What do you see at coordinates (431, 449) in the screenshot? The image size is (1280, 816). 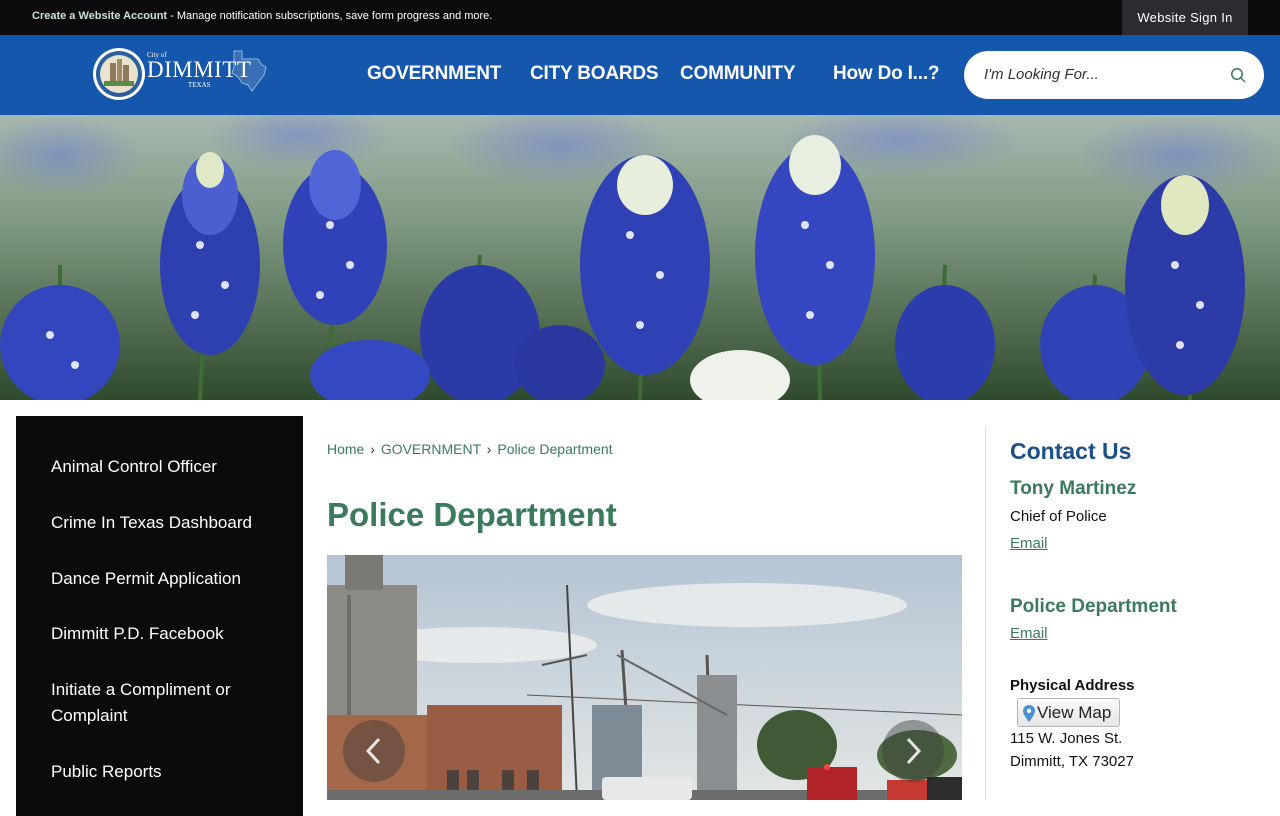 I see `breadcrumb-government: GOVERNMENT` at bounding box center [431, 449].